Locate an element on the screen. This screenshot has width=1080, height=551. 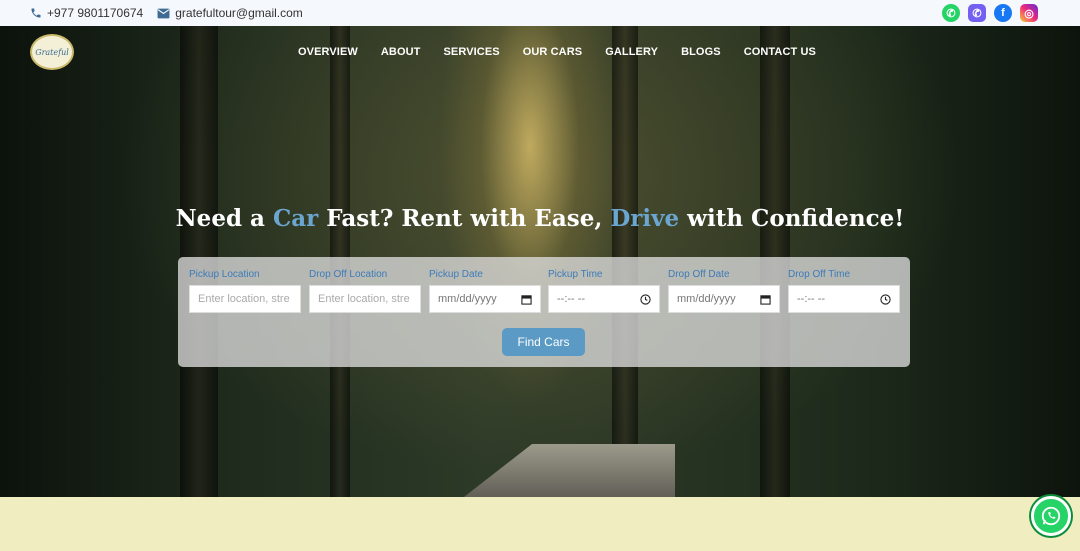
whatsapp-icon: ✆ is located at coordinates (951, 13).